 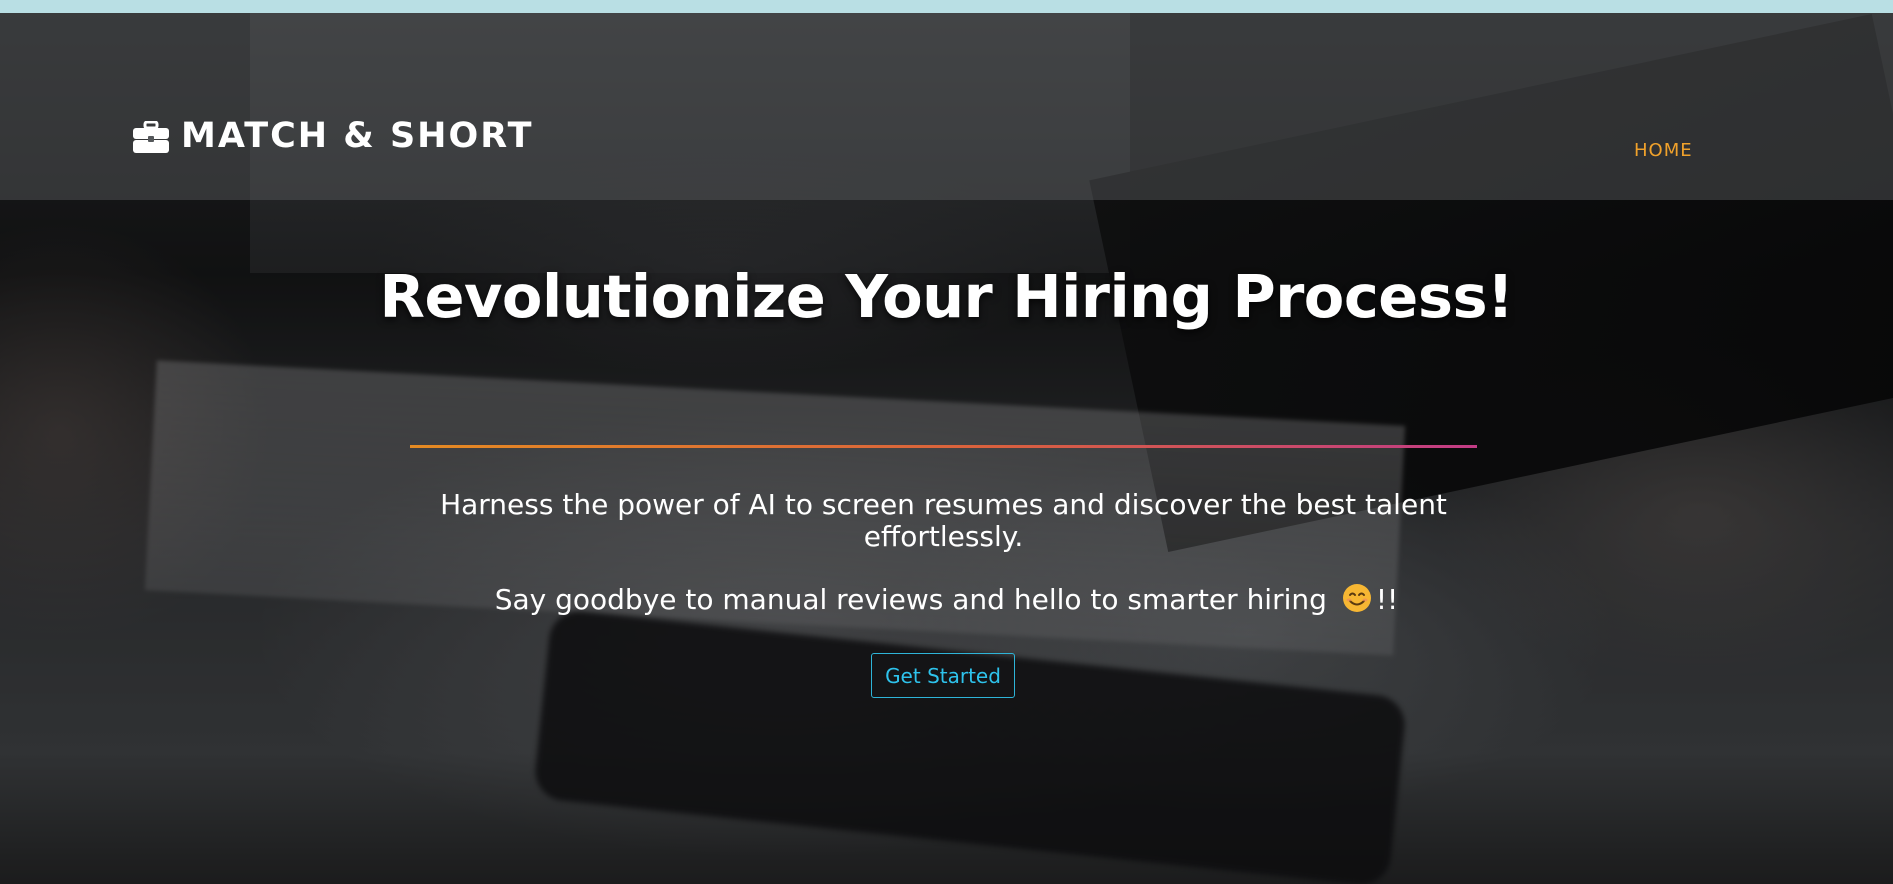 I want to click on brand-name: MATCH & SHORT, so click(x=357, y=136).